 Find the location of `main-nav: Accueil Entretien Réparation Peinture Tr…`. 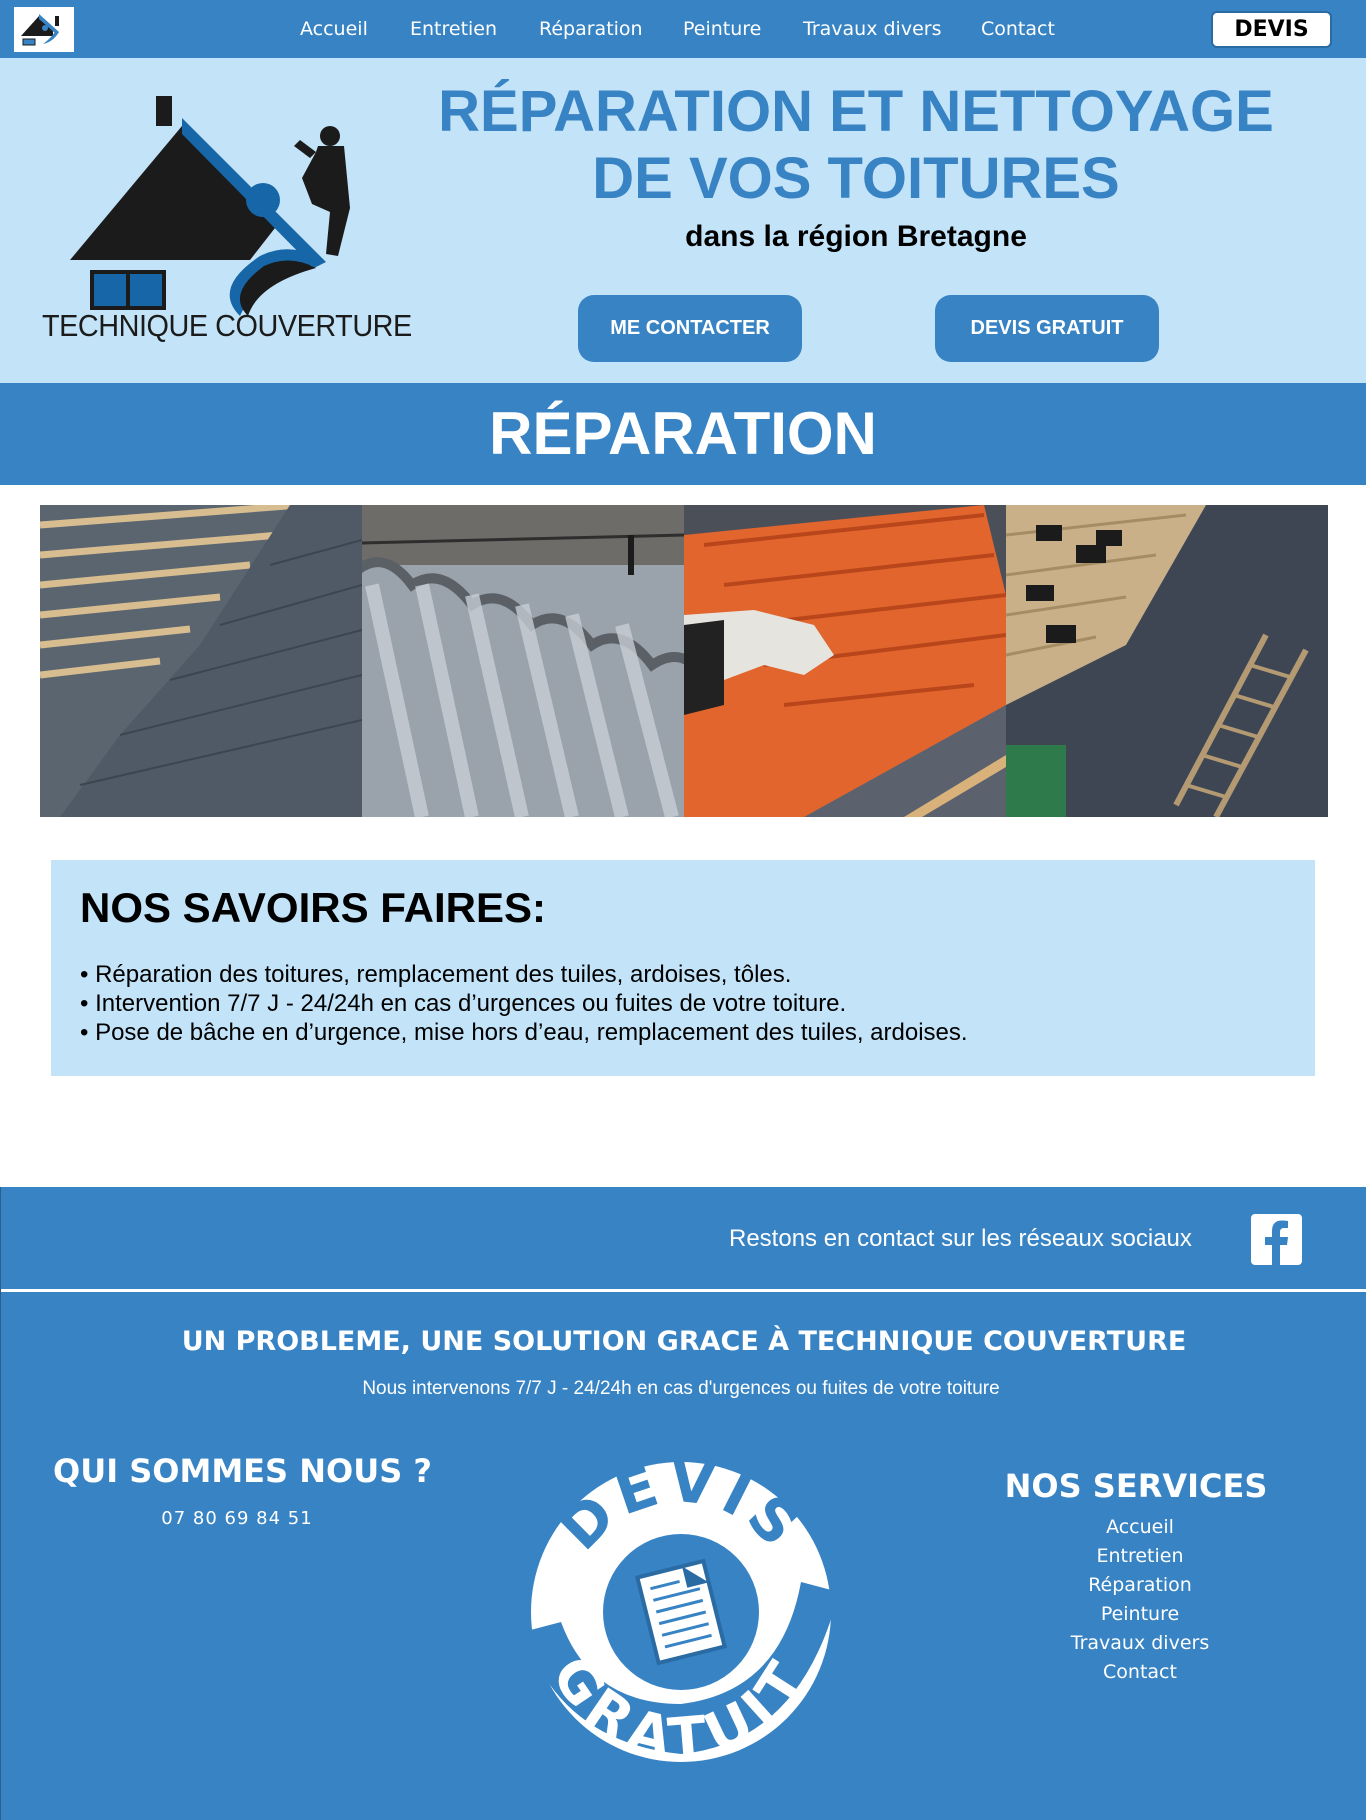

main-nav: Accueil Entretien Réparation Peinture Tr… is located at coordinates (683, 29).